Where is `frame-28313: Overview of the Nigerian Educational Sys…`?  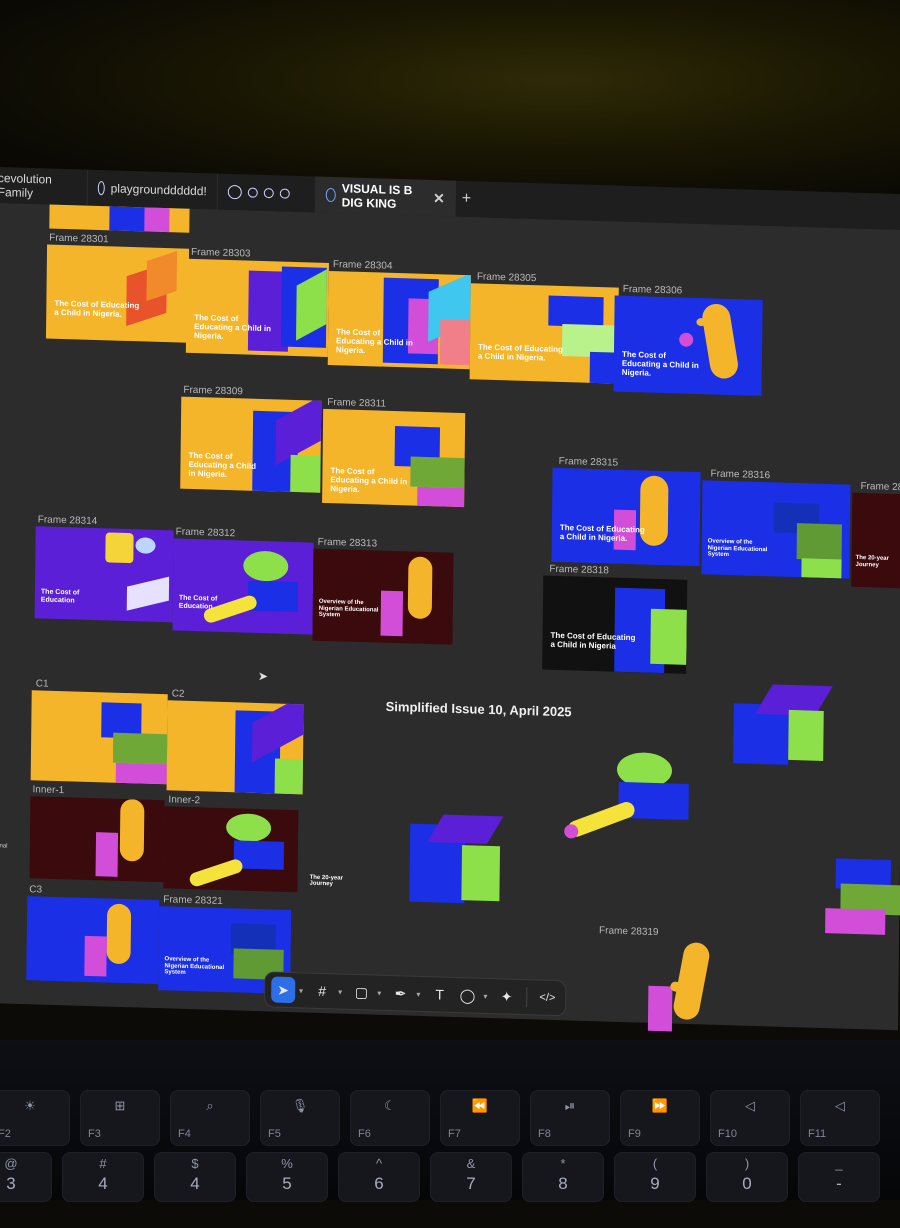
frame-28313: Overview of the Nigerian Educational Sys… is located at coordinates (383, 596).